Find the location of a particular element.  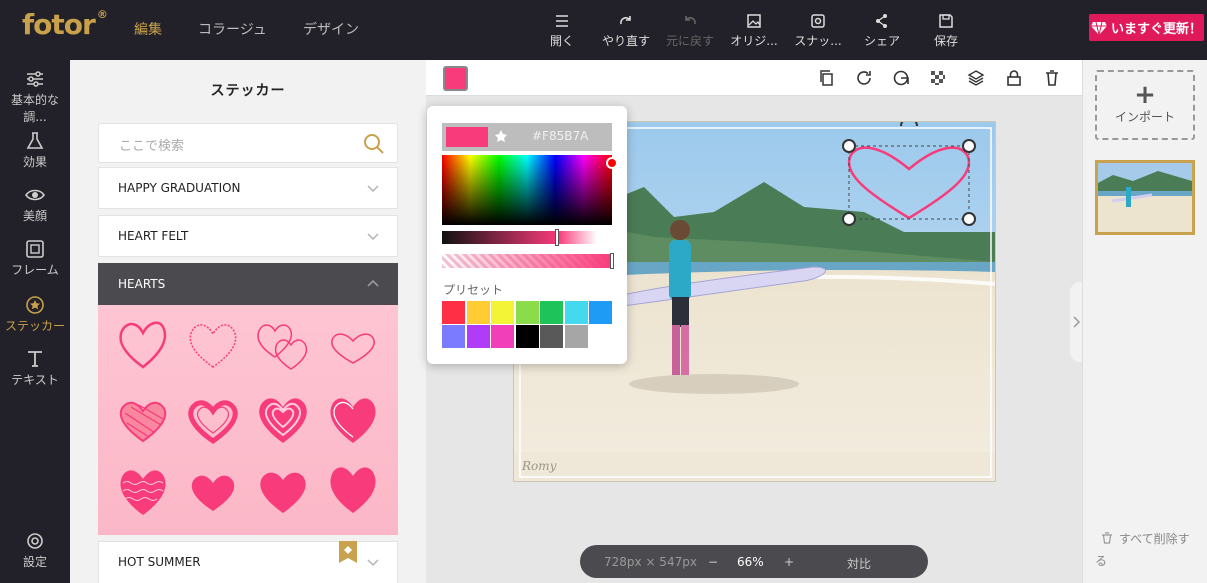

sv-cursor is located at coordinates (612, 163).